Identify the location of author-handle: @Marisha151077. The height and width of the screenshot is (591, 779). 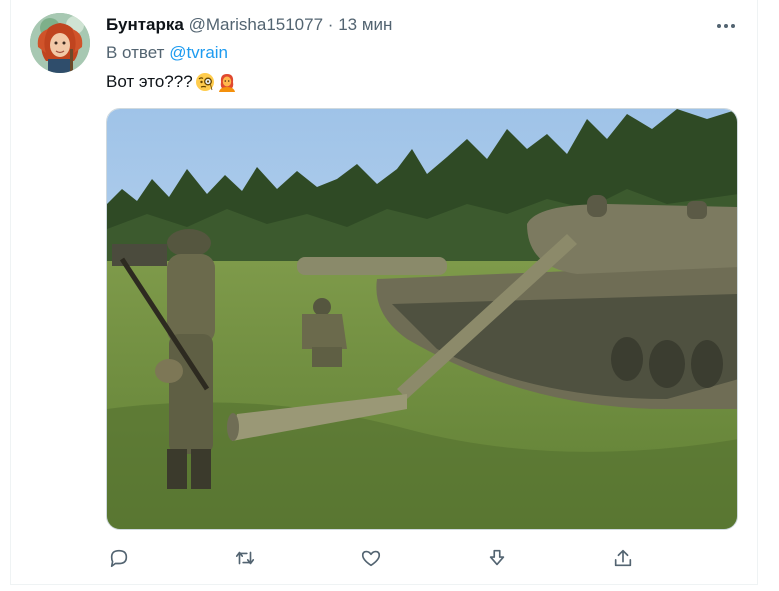
(256, 24).